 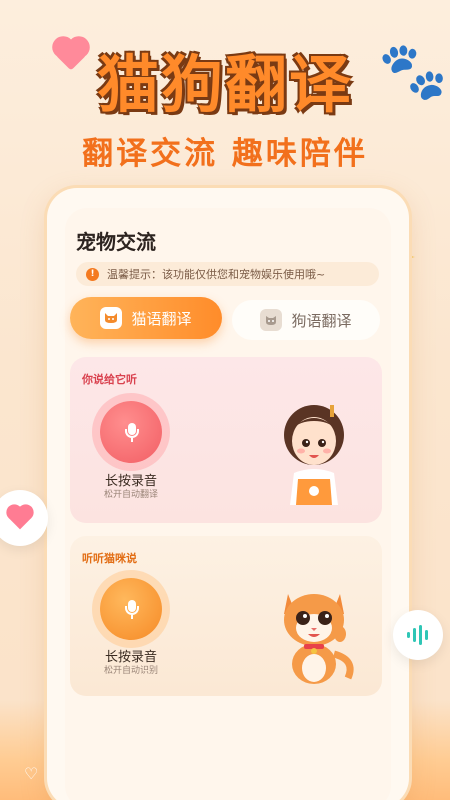 I want to click on notice-text: 温馨提示：该功能仅供您和宠物娱乐使用哦~, so click(x=216, y=274).